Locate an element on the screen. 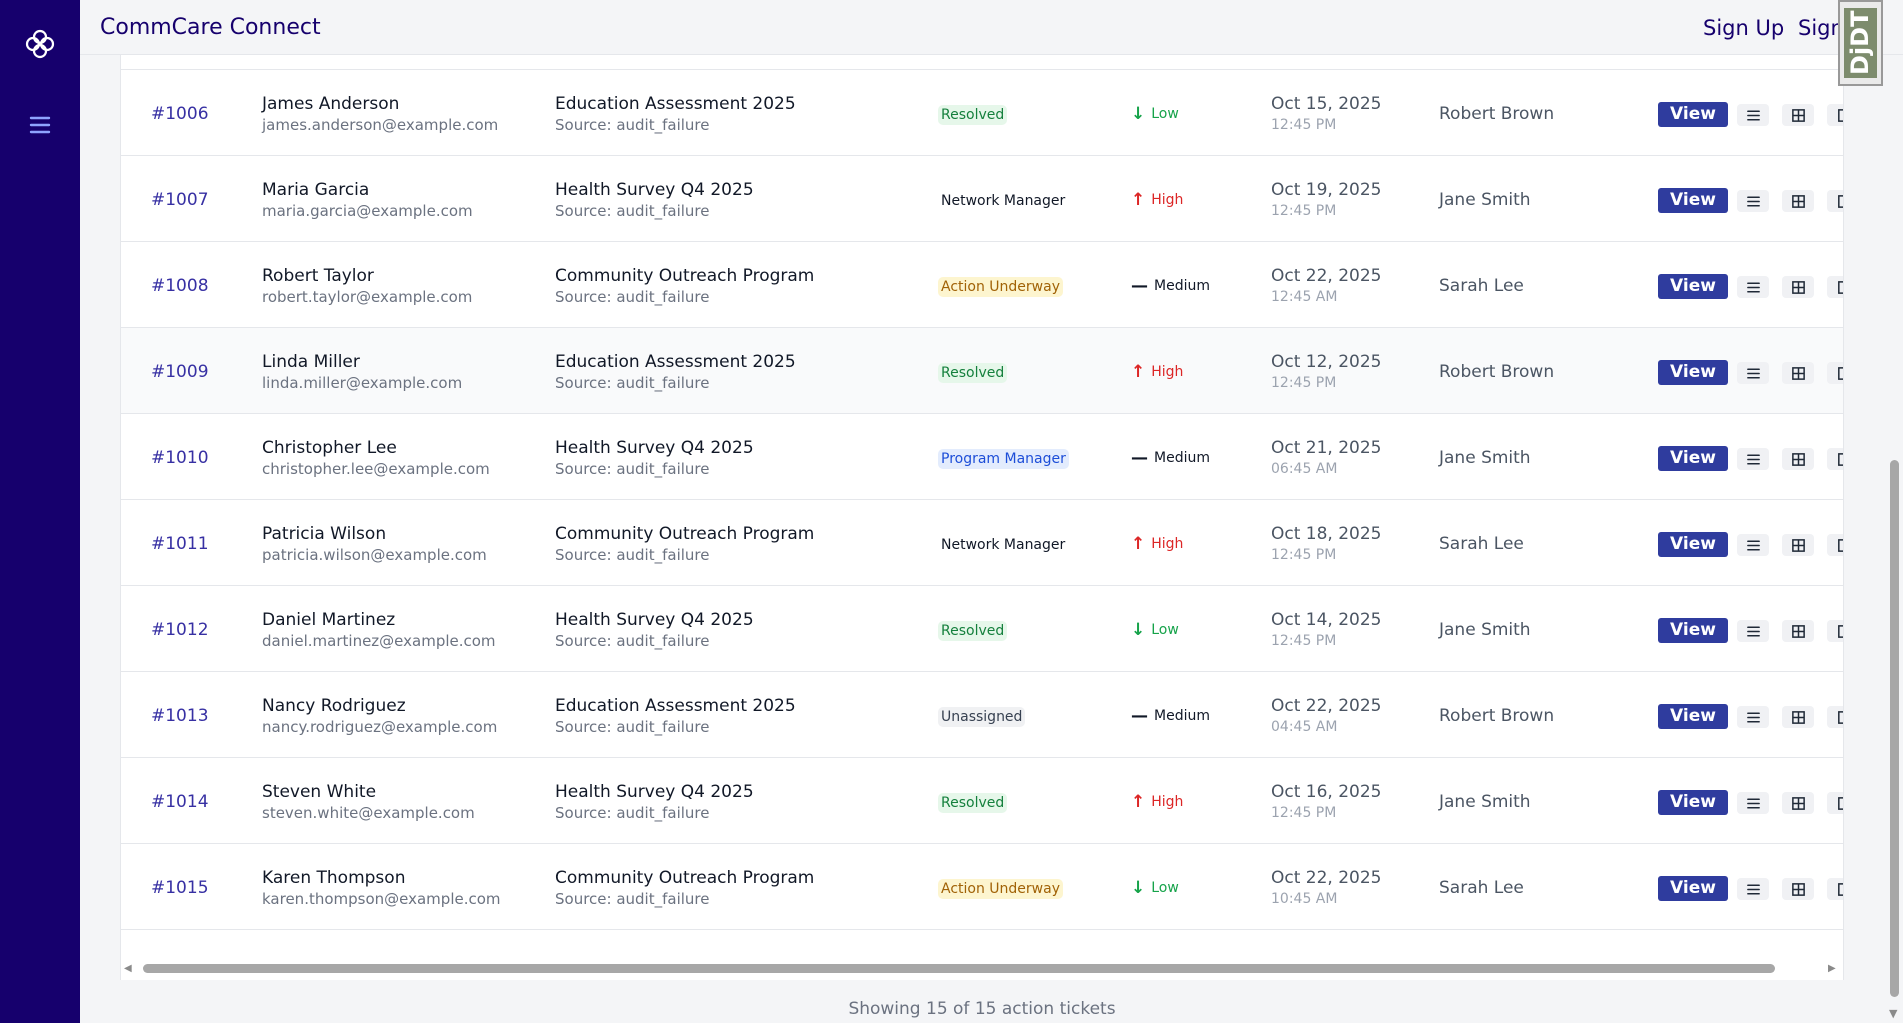  table-summary: Showing 15 of 15 action tickets is located at coordinates (982, 1009).